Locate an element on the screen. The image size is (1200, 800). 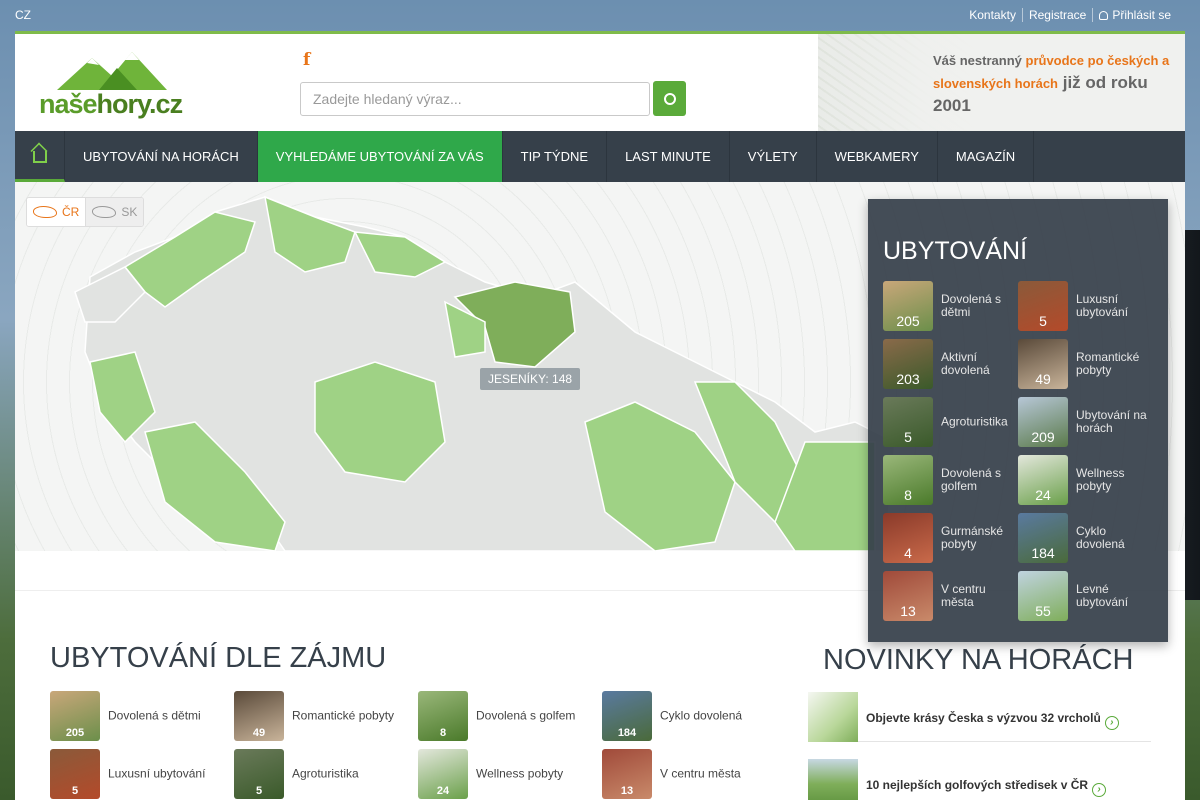
category-label: Dovolená s golfem is located at coordinates (526, 715).